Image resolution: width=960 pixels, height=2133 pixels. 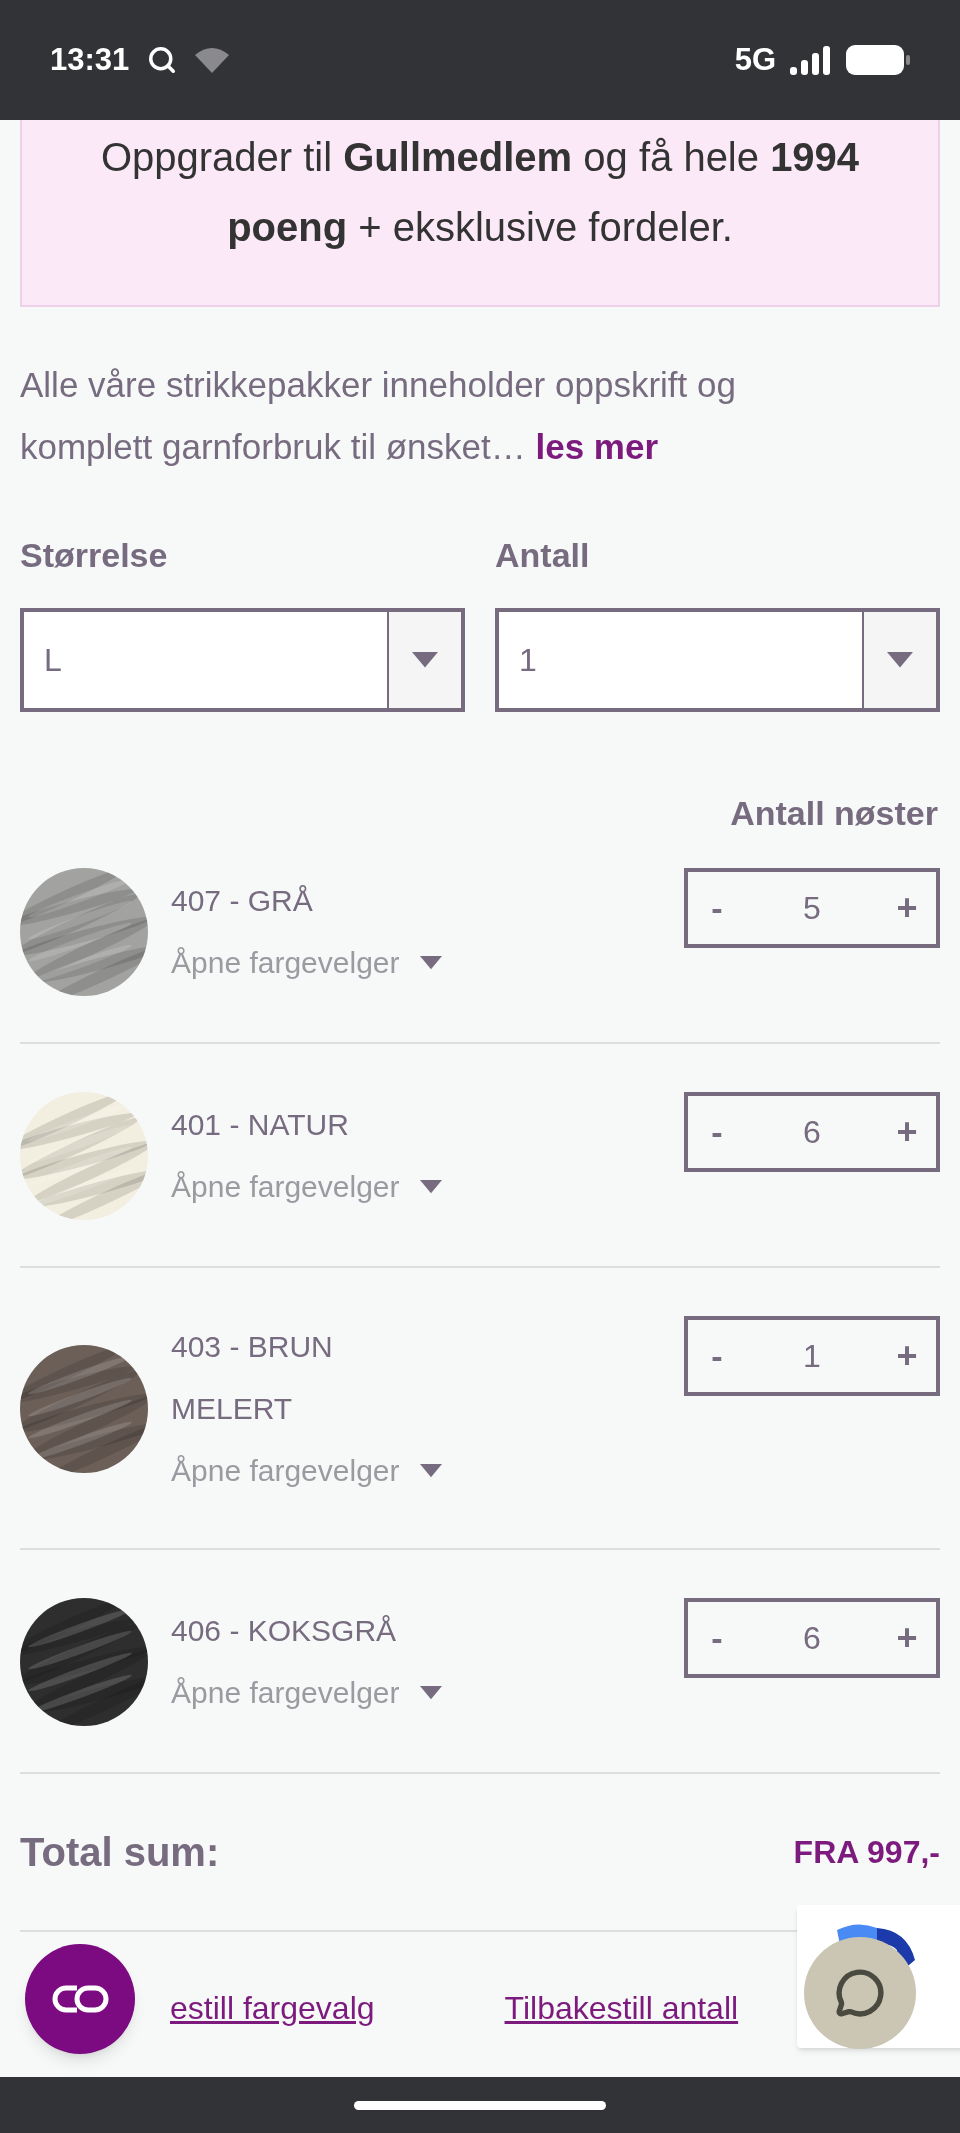 What do you see at coordinates (860, 1993) in the screenshot?
I see `chat-icon` at bounding box center [860, 1993].